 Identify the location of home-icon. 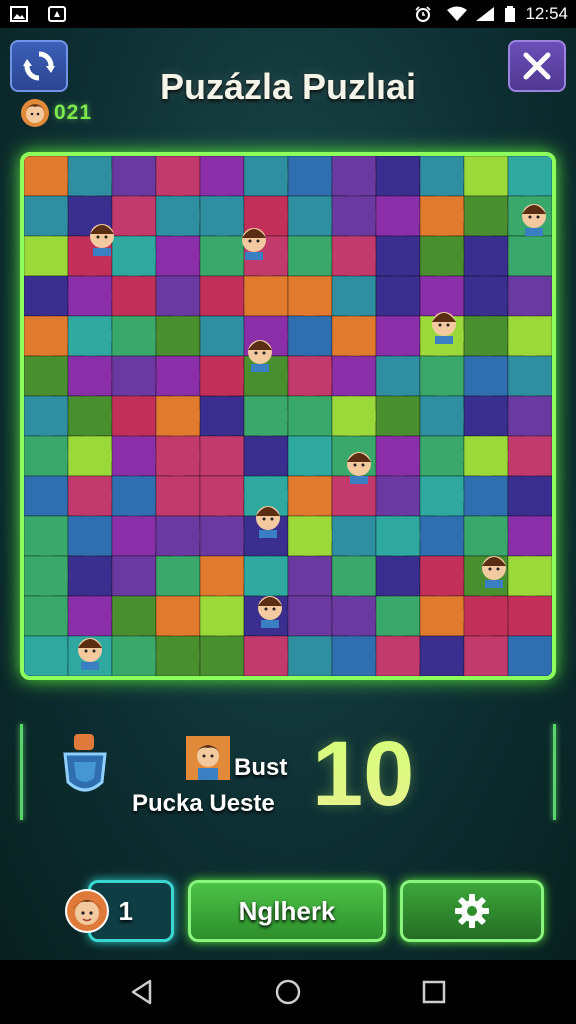
(288, 992).